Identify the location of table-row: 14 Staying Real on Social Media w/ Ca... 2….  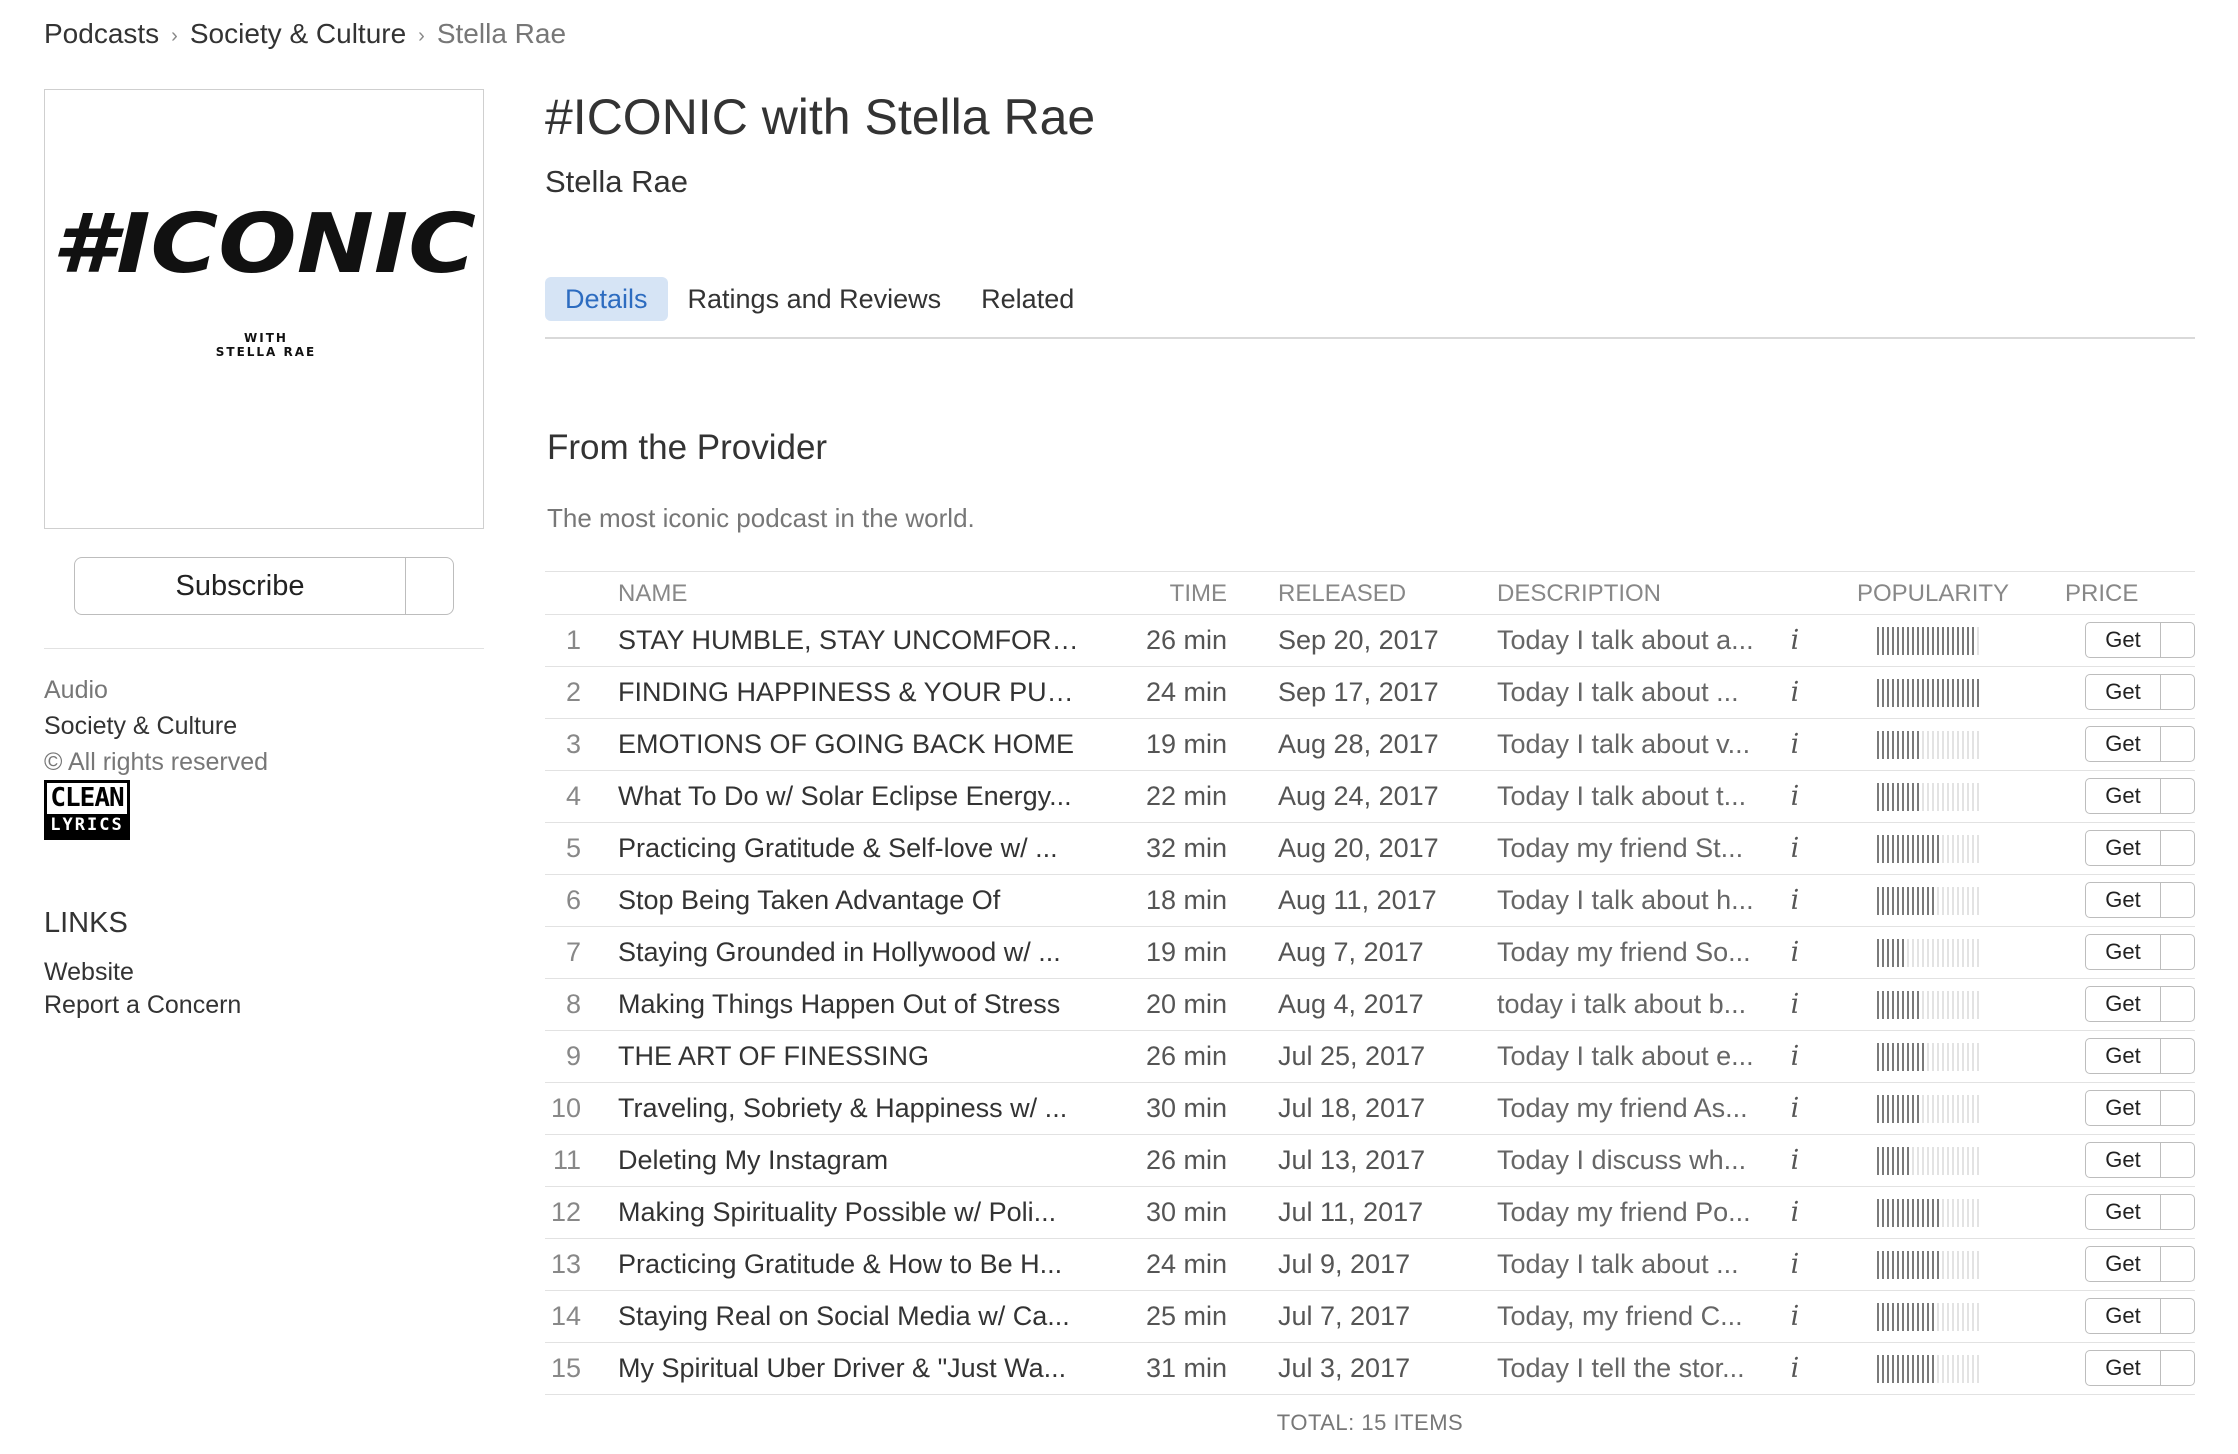
(1370, 1317).